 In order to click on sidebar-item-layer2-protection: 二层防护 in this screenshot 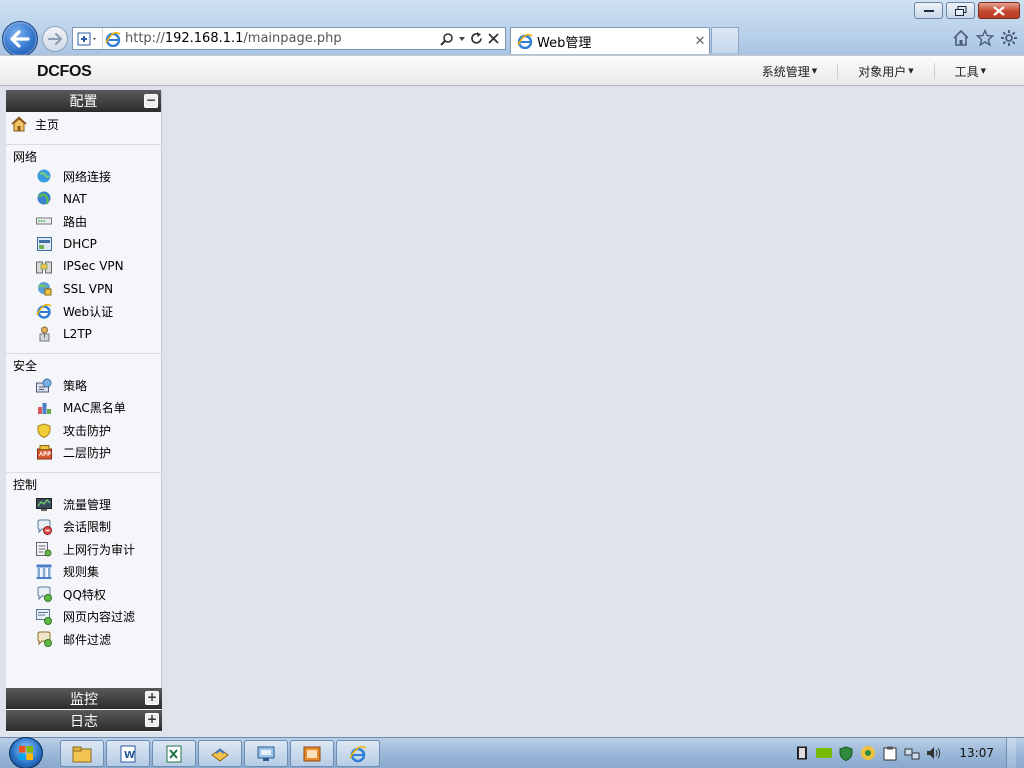, I will do `click(83, 453)`.